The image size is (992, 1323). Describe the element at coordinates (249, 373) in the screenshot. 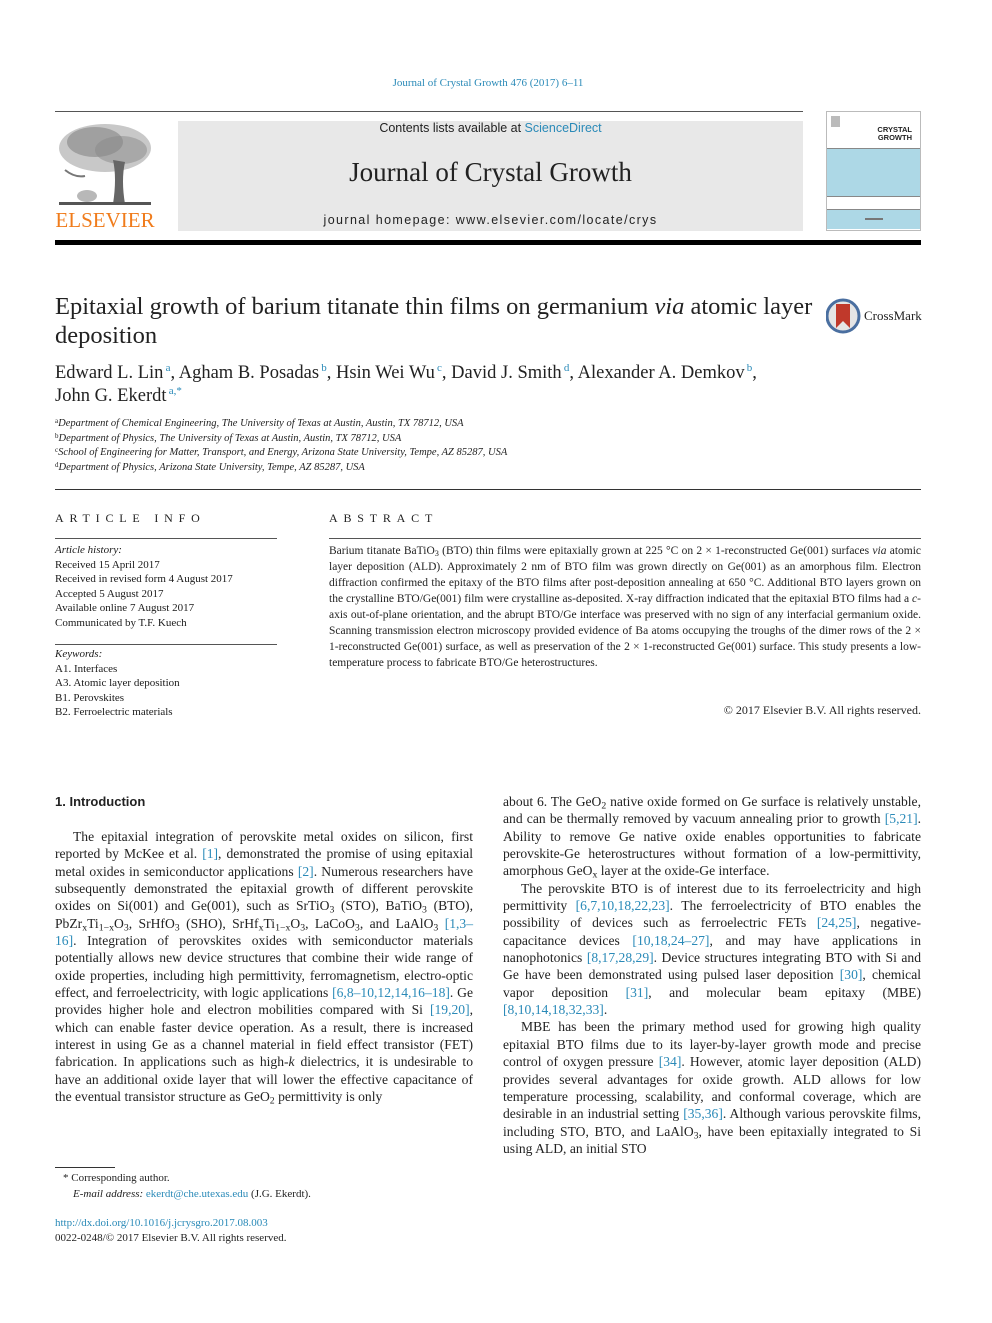

I see `author-name: Agham B. Posadas` at that location.